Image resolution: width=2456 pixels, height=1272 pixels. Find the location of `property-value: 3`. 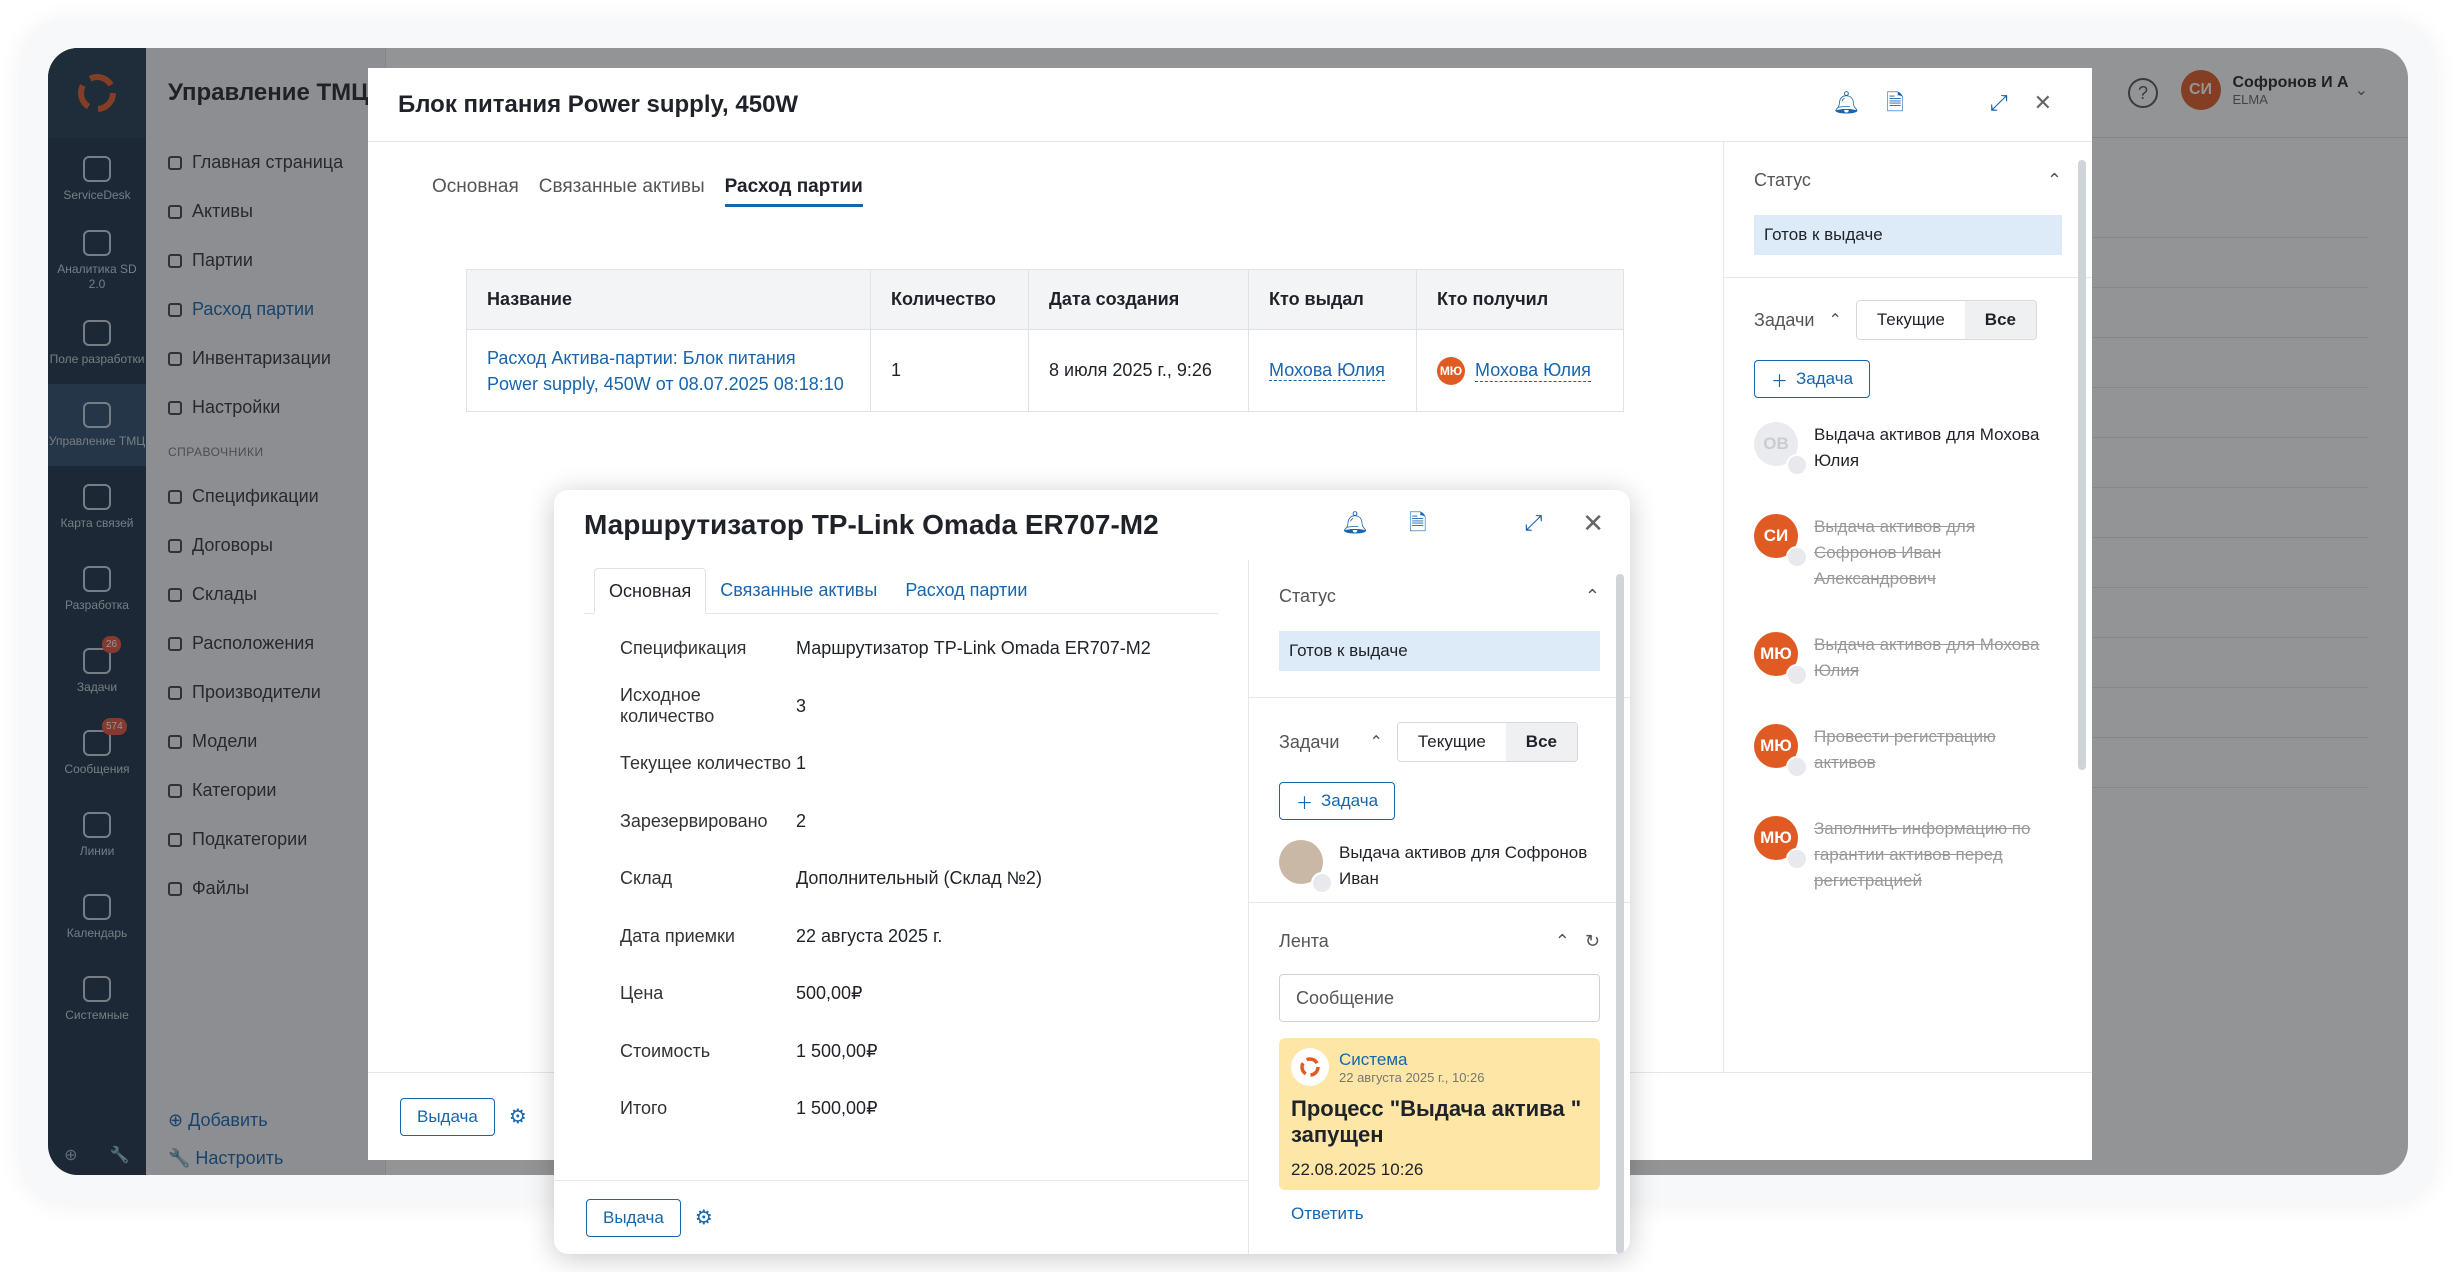

property-value: 3 is located at coordinates (801, 705).